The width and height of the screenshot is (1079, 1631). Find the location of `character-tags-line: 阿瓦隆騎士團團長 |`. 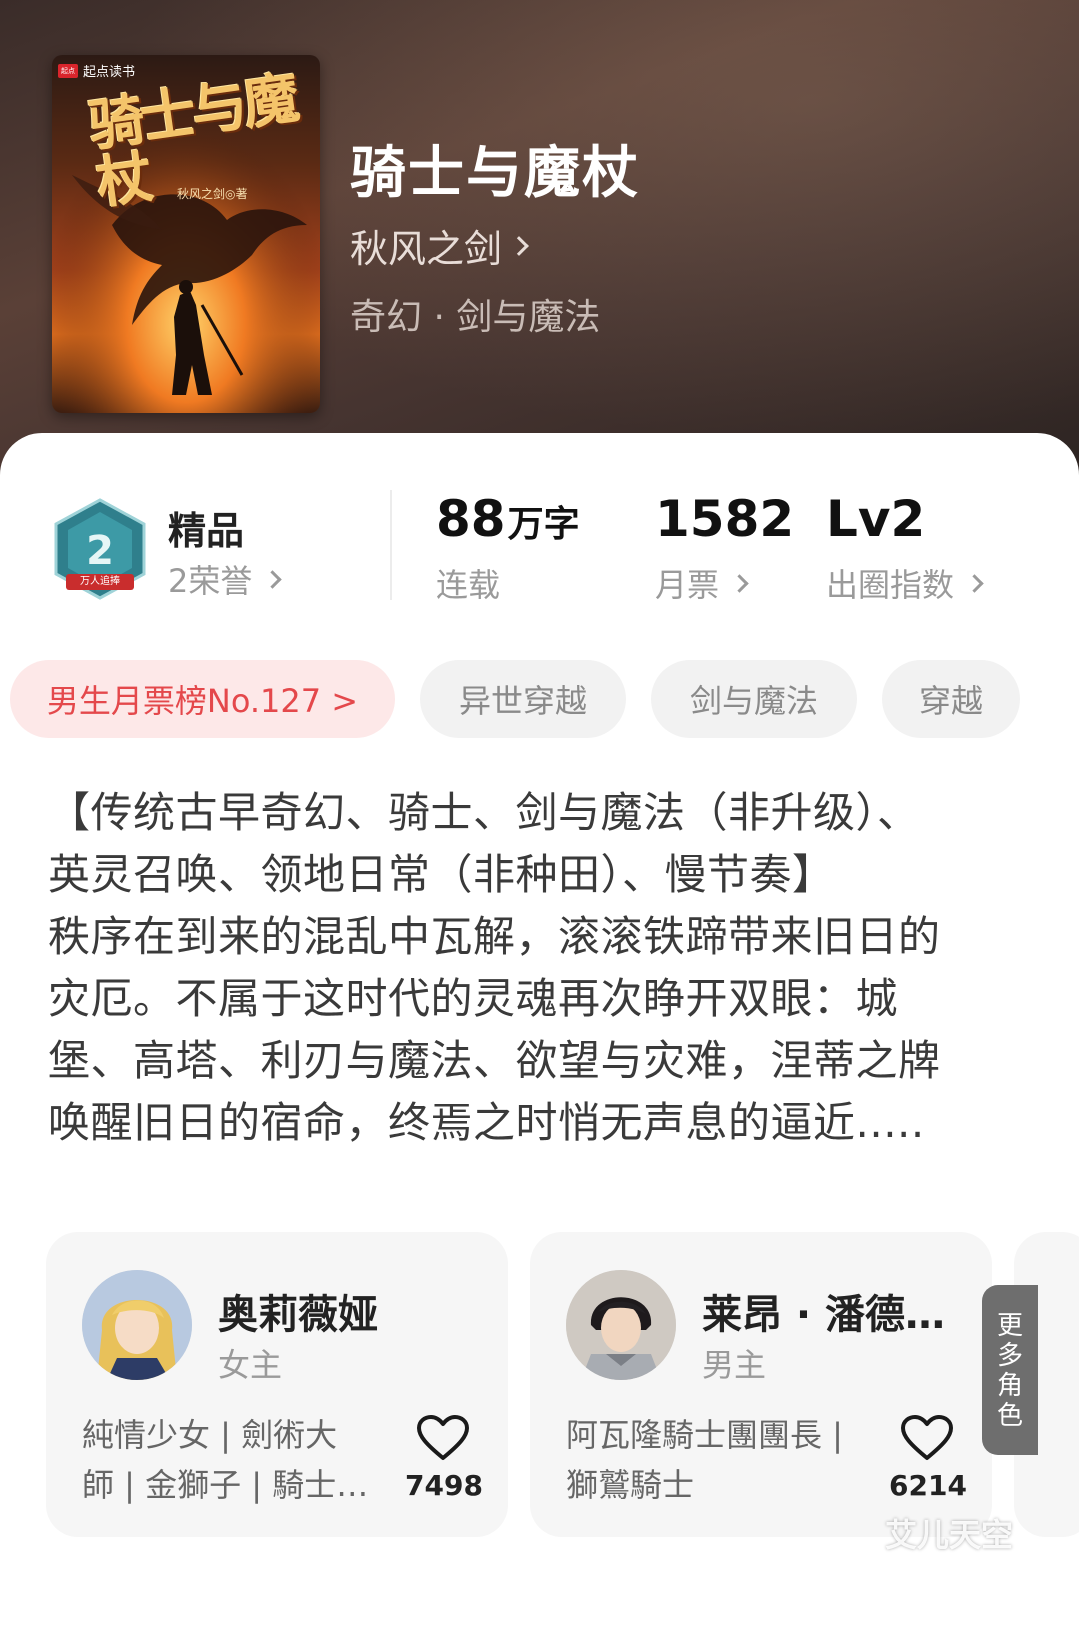

character-tags-line: 阿瓦隆騎士團團長 | is located at coordinates (704, 1435).